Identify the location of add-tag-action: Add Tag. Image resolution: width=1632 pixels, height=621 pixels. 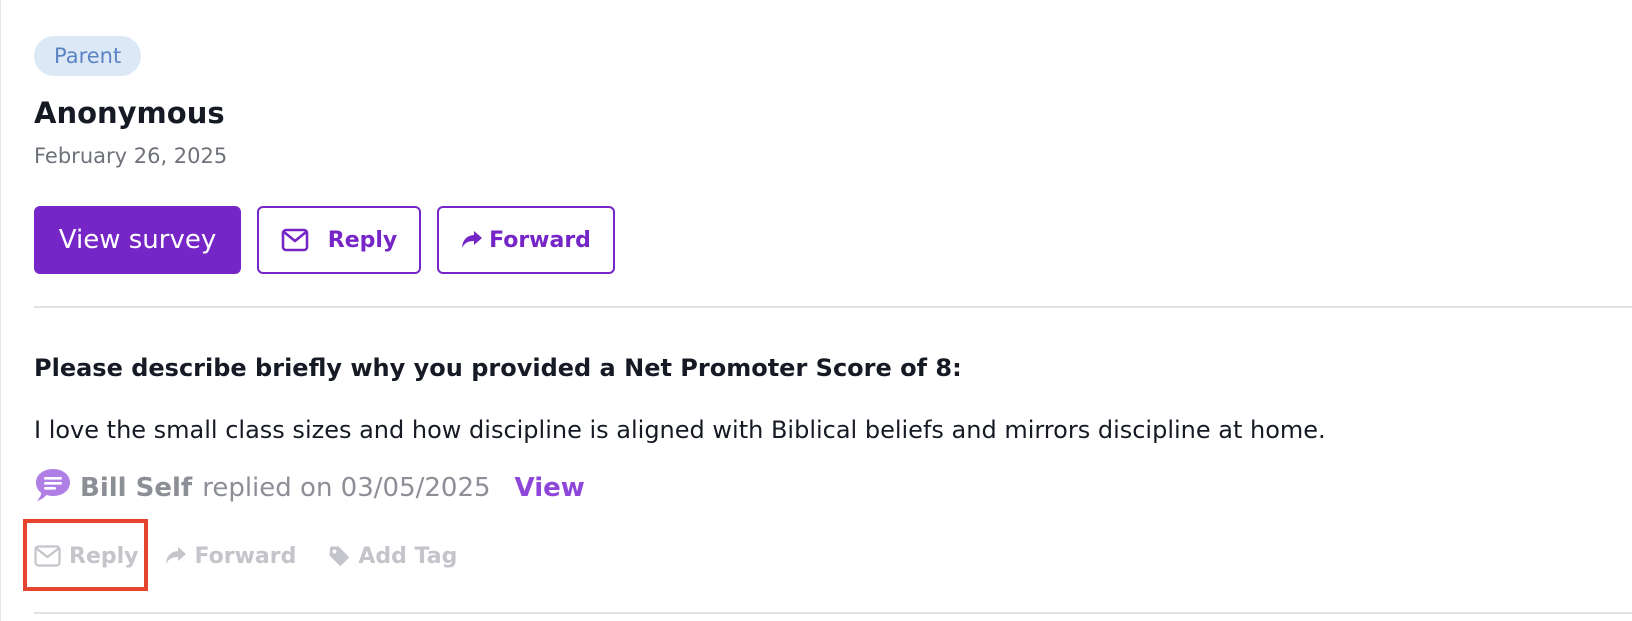
(392, 556).